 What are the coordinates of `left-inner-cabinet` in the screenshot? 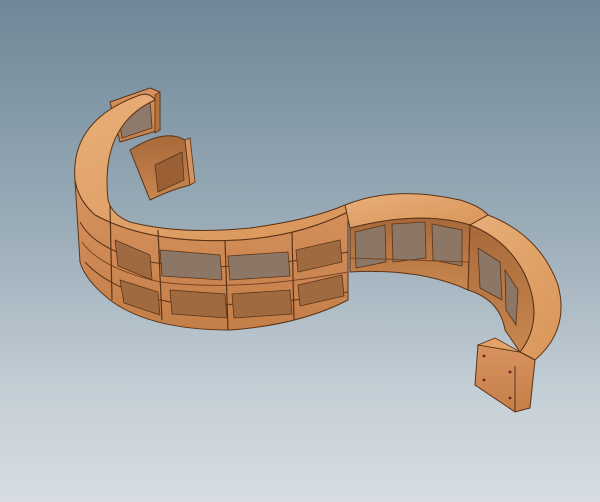 It's located at (162, 168).